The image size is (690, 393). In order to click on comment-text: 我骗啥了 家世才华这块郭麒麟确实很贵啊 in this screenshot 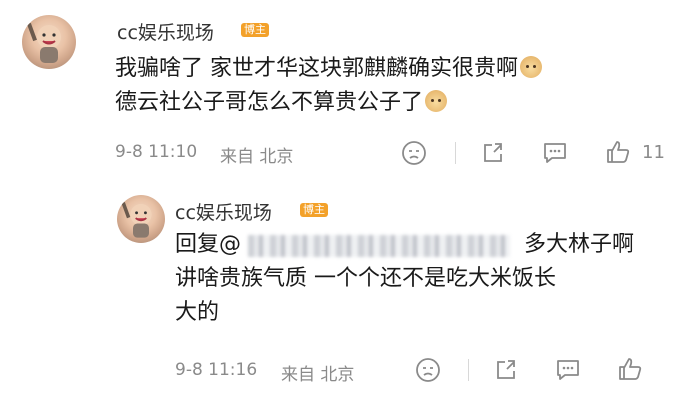, I will do `click(316, 68)`.